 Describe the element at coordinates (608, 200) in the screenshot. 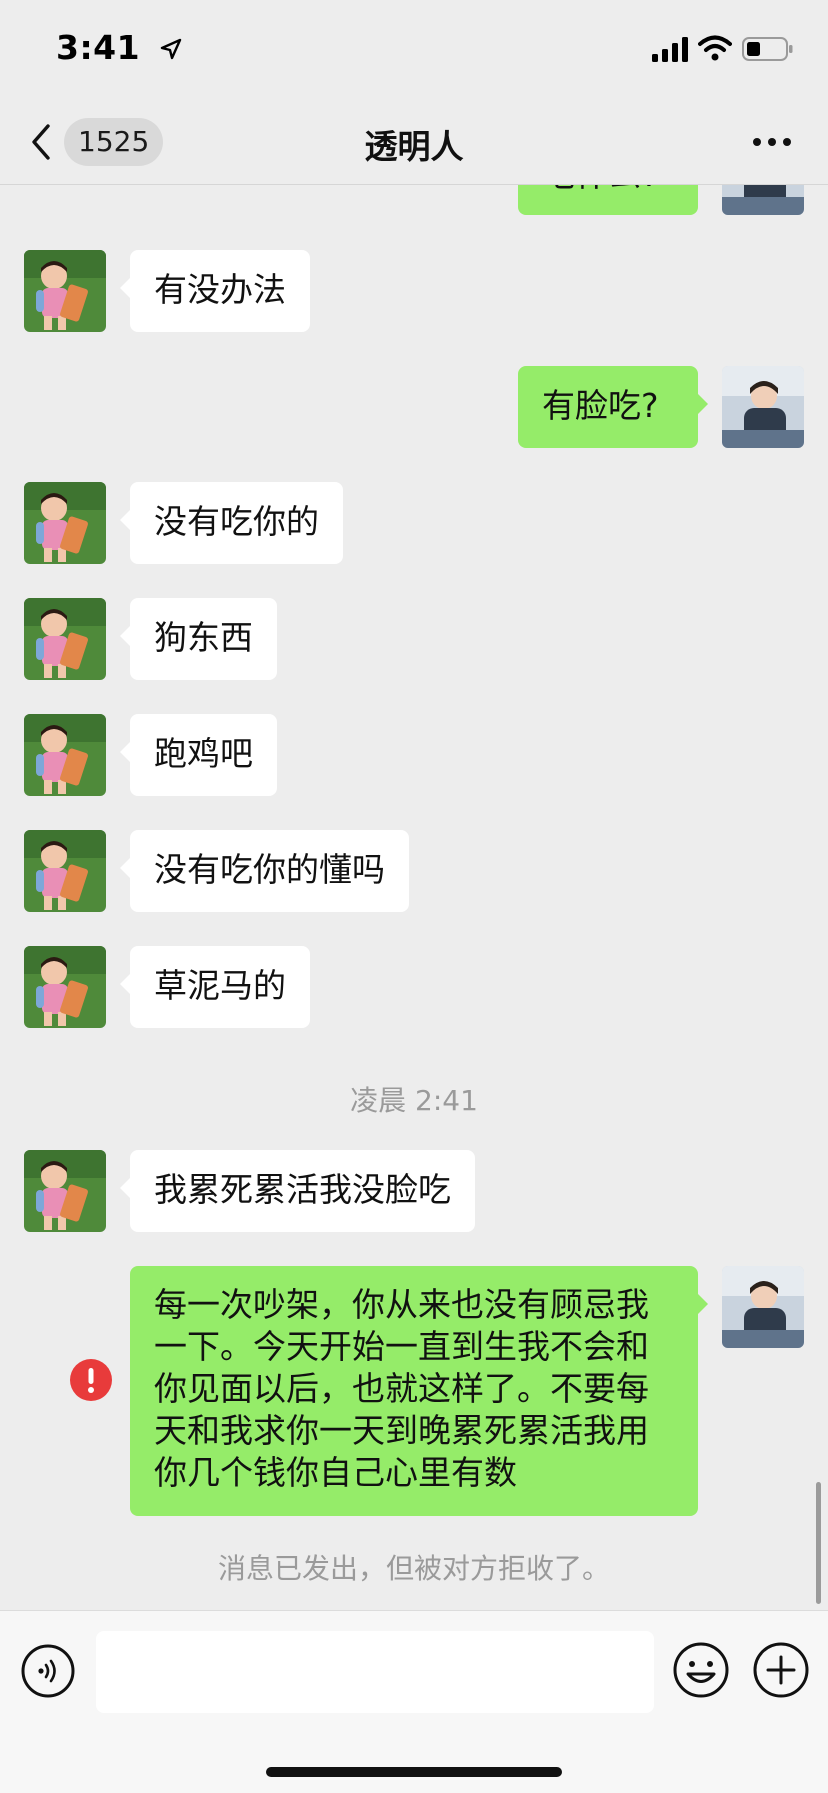

I see `message-bubble-outgoing: 吃什么?` at that location.